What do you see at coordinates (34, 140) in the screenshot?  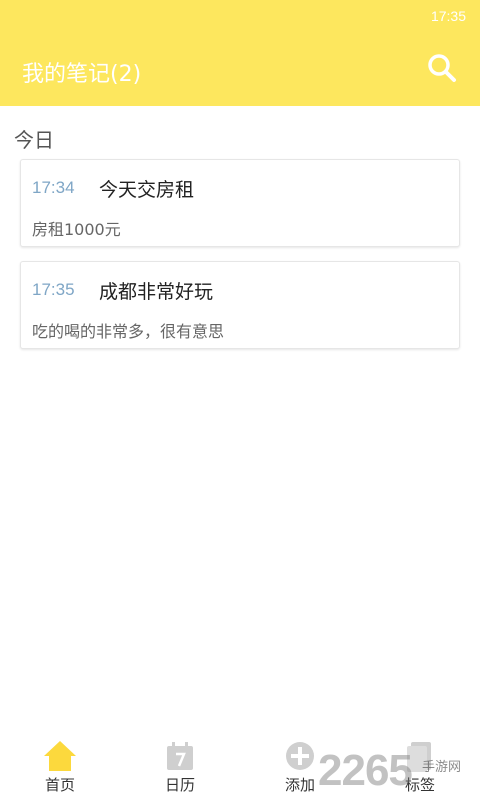 I see `section-label-today: 今日` at bounding box center [34, 140].